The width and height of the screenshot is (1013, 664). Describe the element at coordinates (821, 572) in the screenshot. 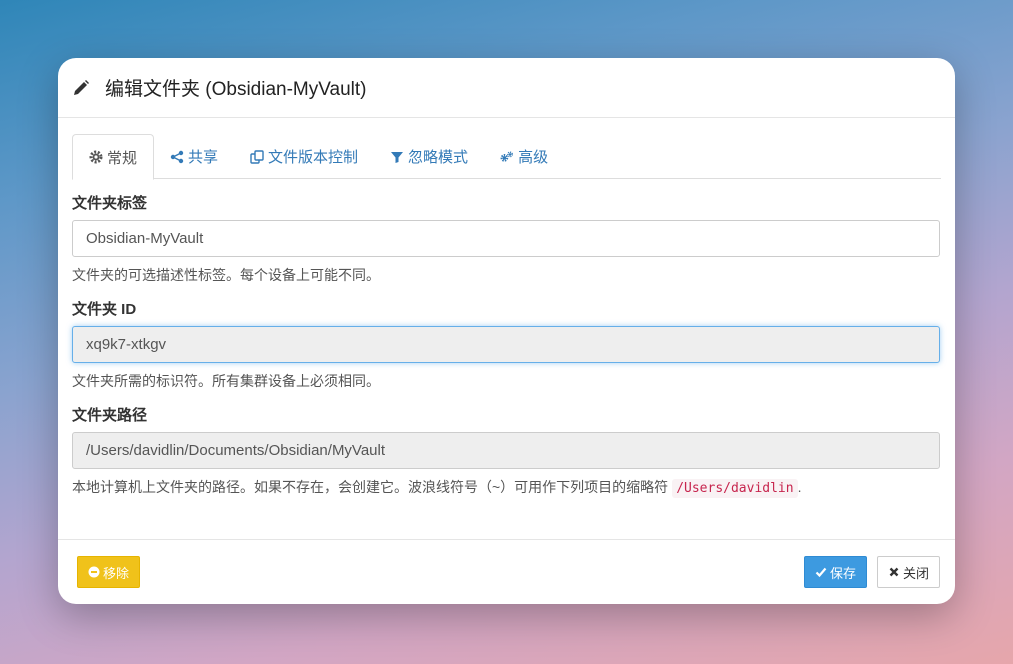

I see `check-icon` at that location.